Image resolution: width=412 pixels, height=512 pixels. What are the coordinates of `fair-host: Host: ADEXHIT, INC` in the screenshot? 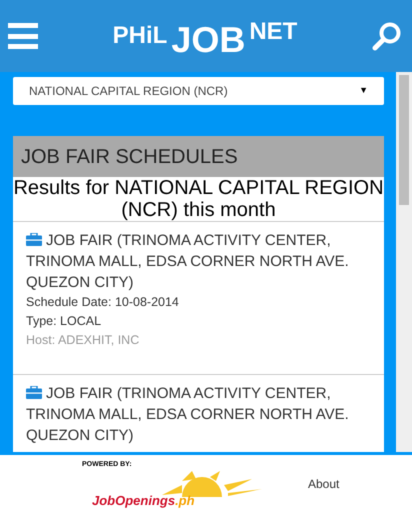 It's located at (83, 340).